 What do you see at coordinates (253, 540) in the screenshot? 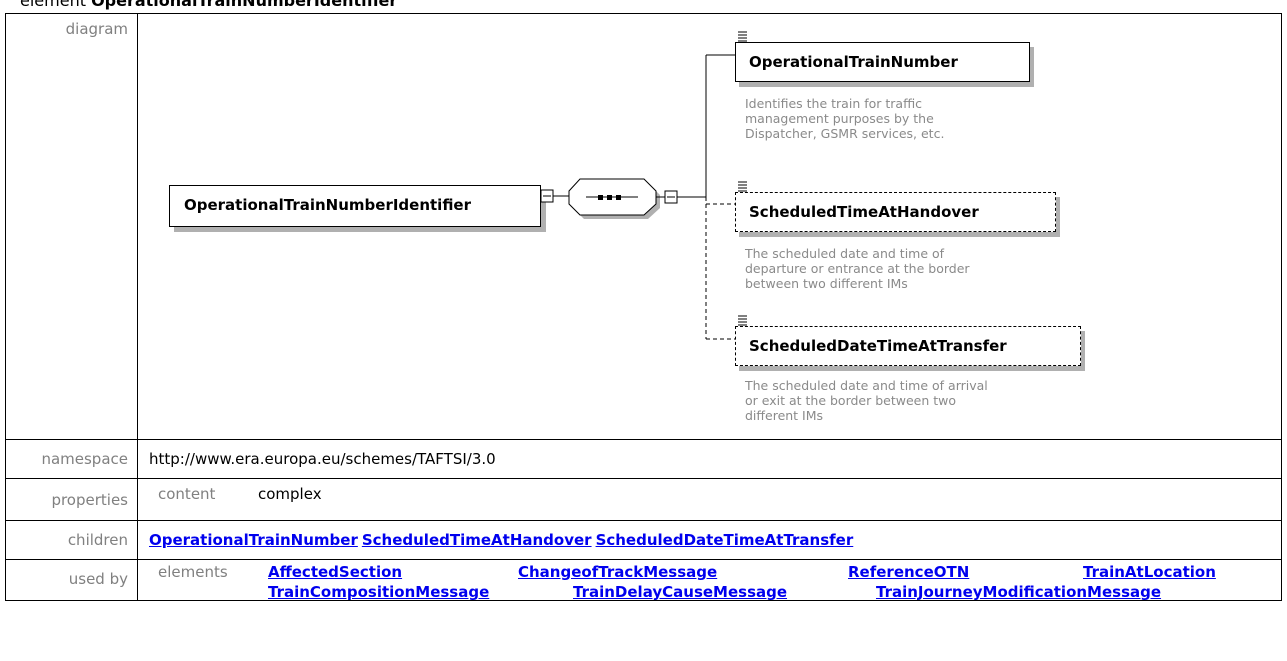
I see `child-link: OperationalTrainNumber` at bounding box center [253, 540].